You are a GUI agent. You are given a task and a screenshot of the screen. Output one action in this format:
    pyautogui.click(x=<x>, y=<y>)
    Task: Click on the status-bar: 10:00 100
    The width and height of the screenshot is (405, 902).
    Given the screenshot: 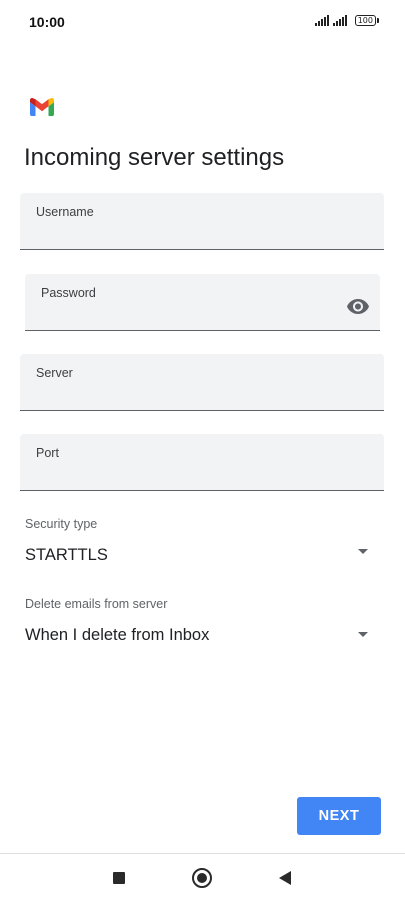 What is the action you would take?
    pyautogui.click(x=202, y=22)
    